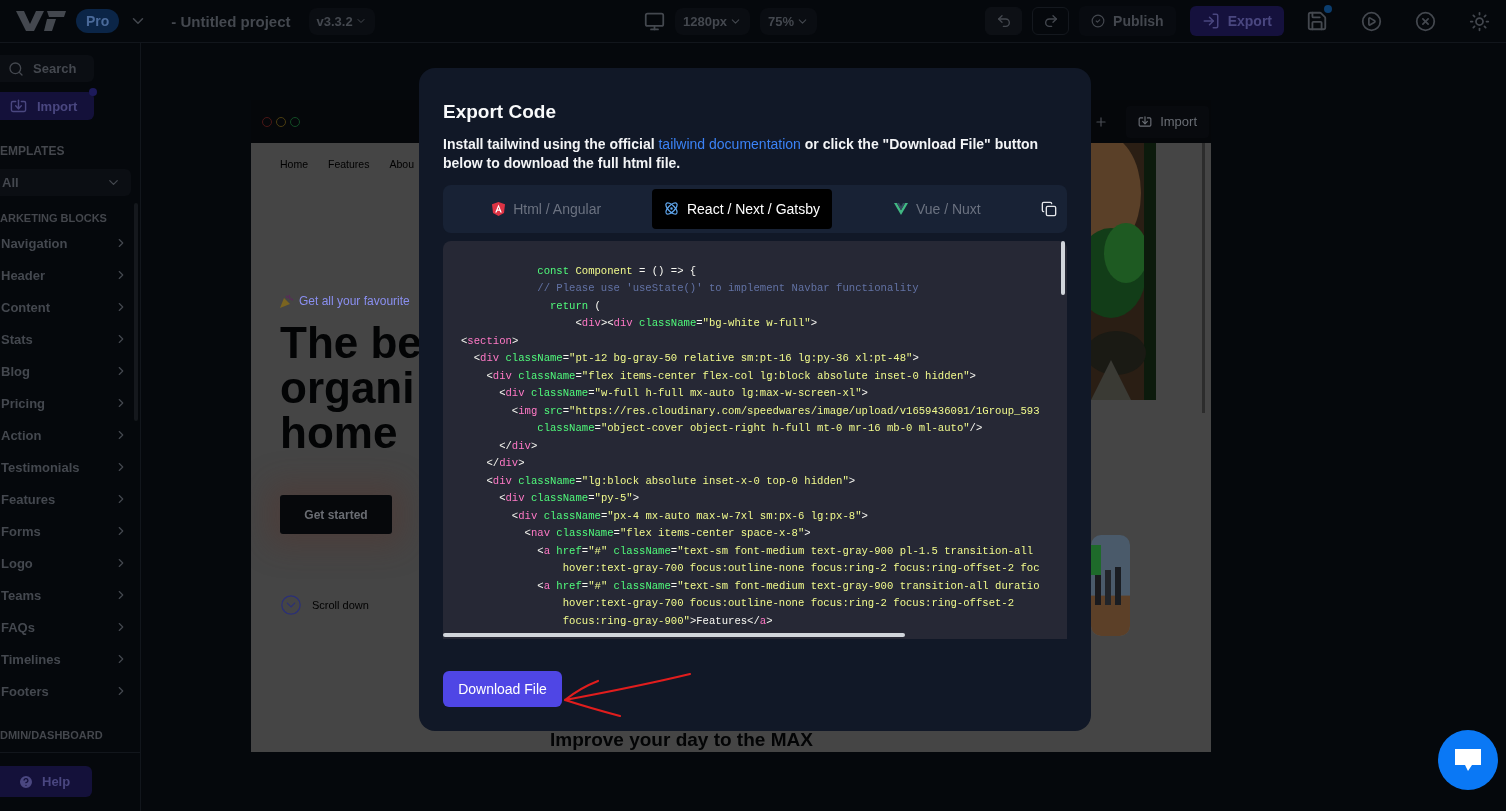 The width and height of the screenshot is (1506, 811). What do you see at coordinates (64, 403) in the screenshot?
I see `sidebar-item: Pricing` at bounding box center [64, 403].